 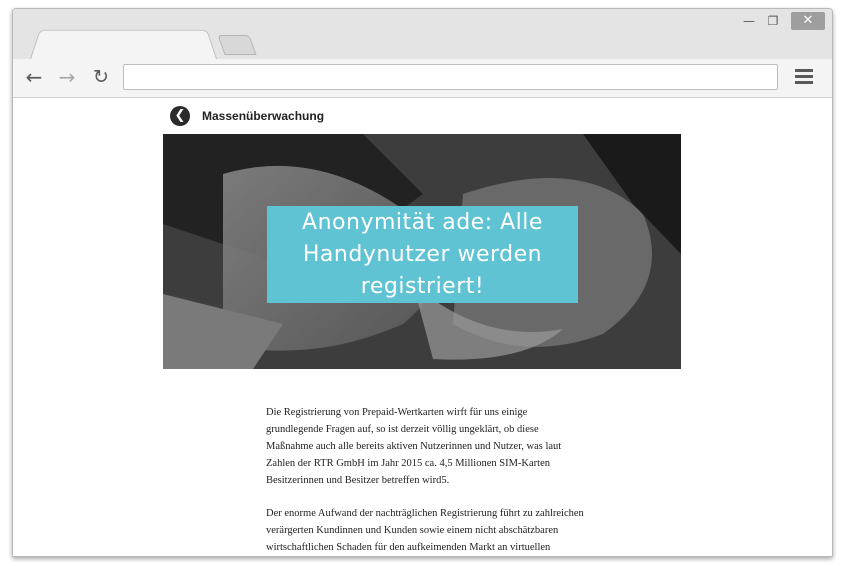 I want to click on forward-arrow-icon: →, so click(x=67, y=77).